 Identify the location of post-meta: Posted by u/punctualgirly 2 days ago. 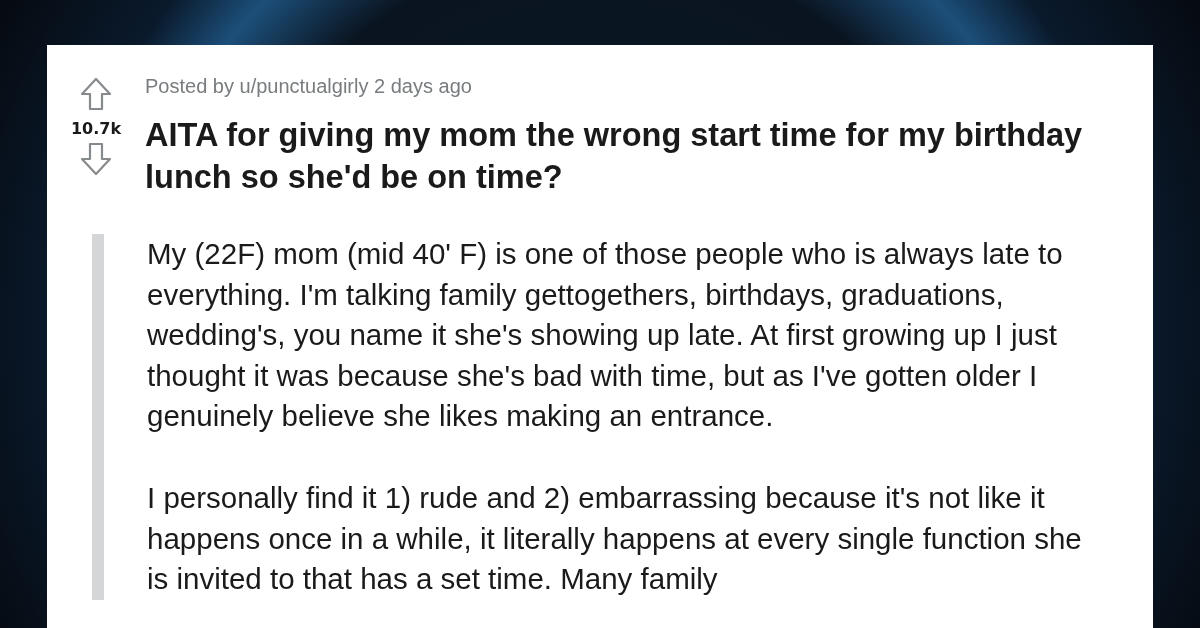
(309, 86).